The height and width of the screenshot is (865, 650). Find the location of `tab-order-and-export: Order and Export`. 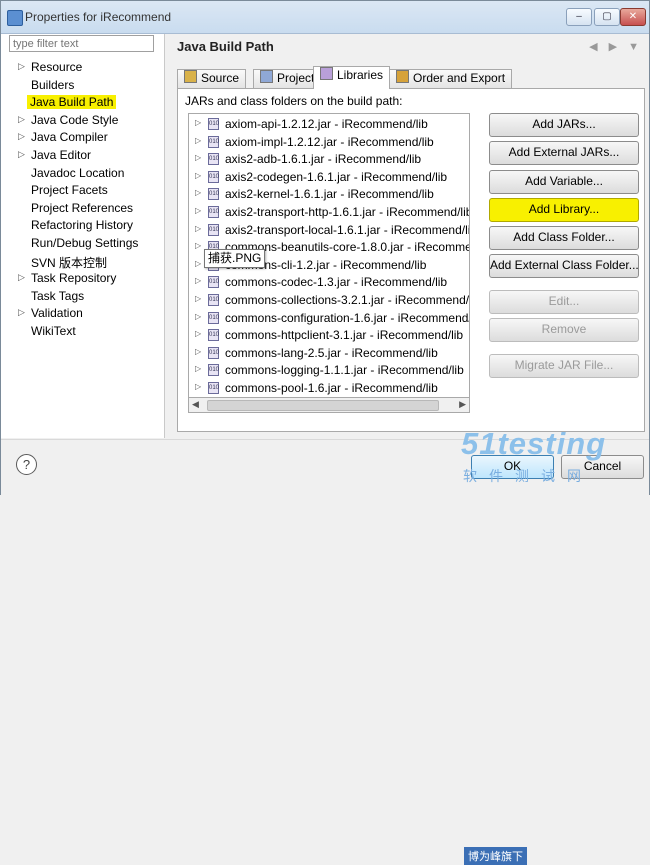

tab-order-and-export: Order and Export is located at coordinates (451, 78).